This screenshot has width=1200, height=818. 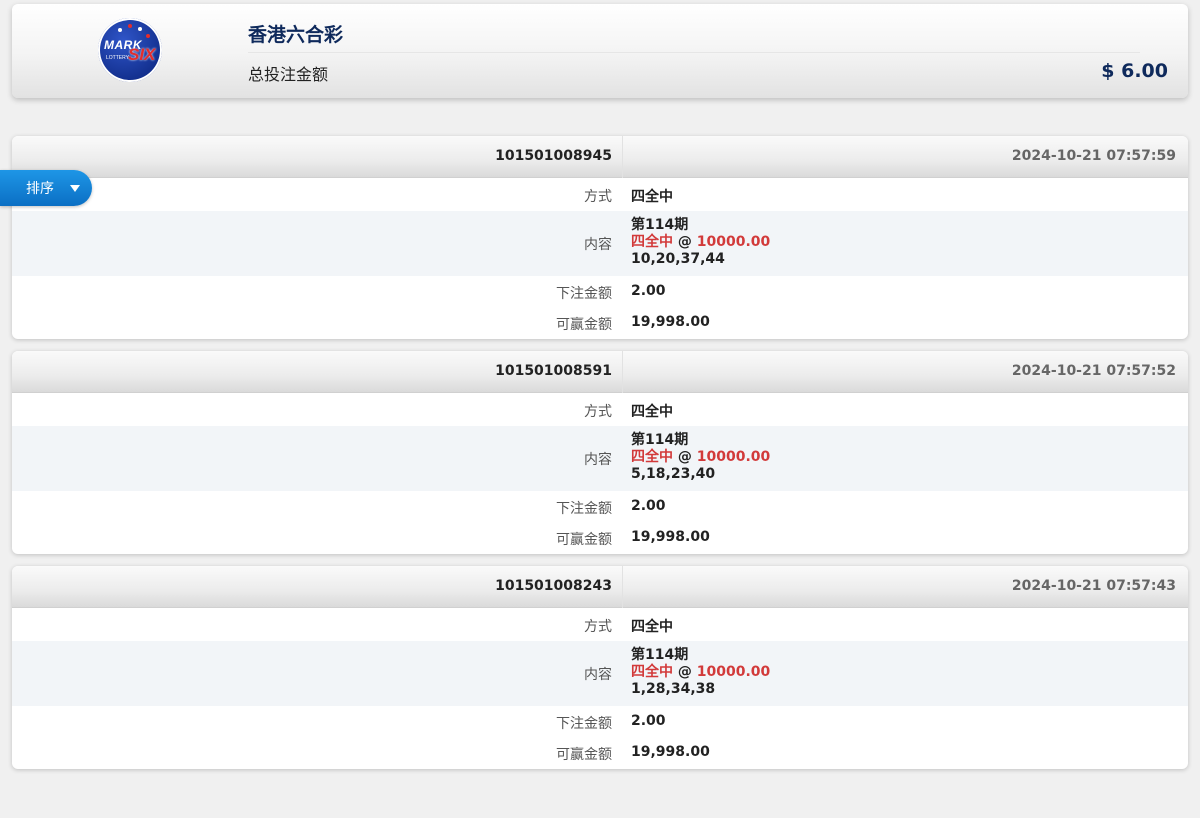 I want to click on bet-card-header: 101501008591 2024-10-21 07:57:52, so click(x=600, y=372).